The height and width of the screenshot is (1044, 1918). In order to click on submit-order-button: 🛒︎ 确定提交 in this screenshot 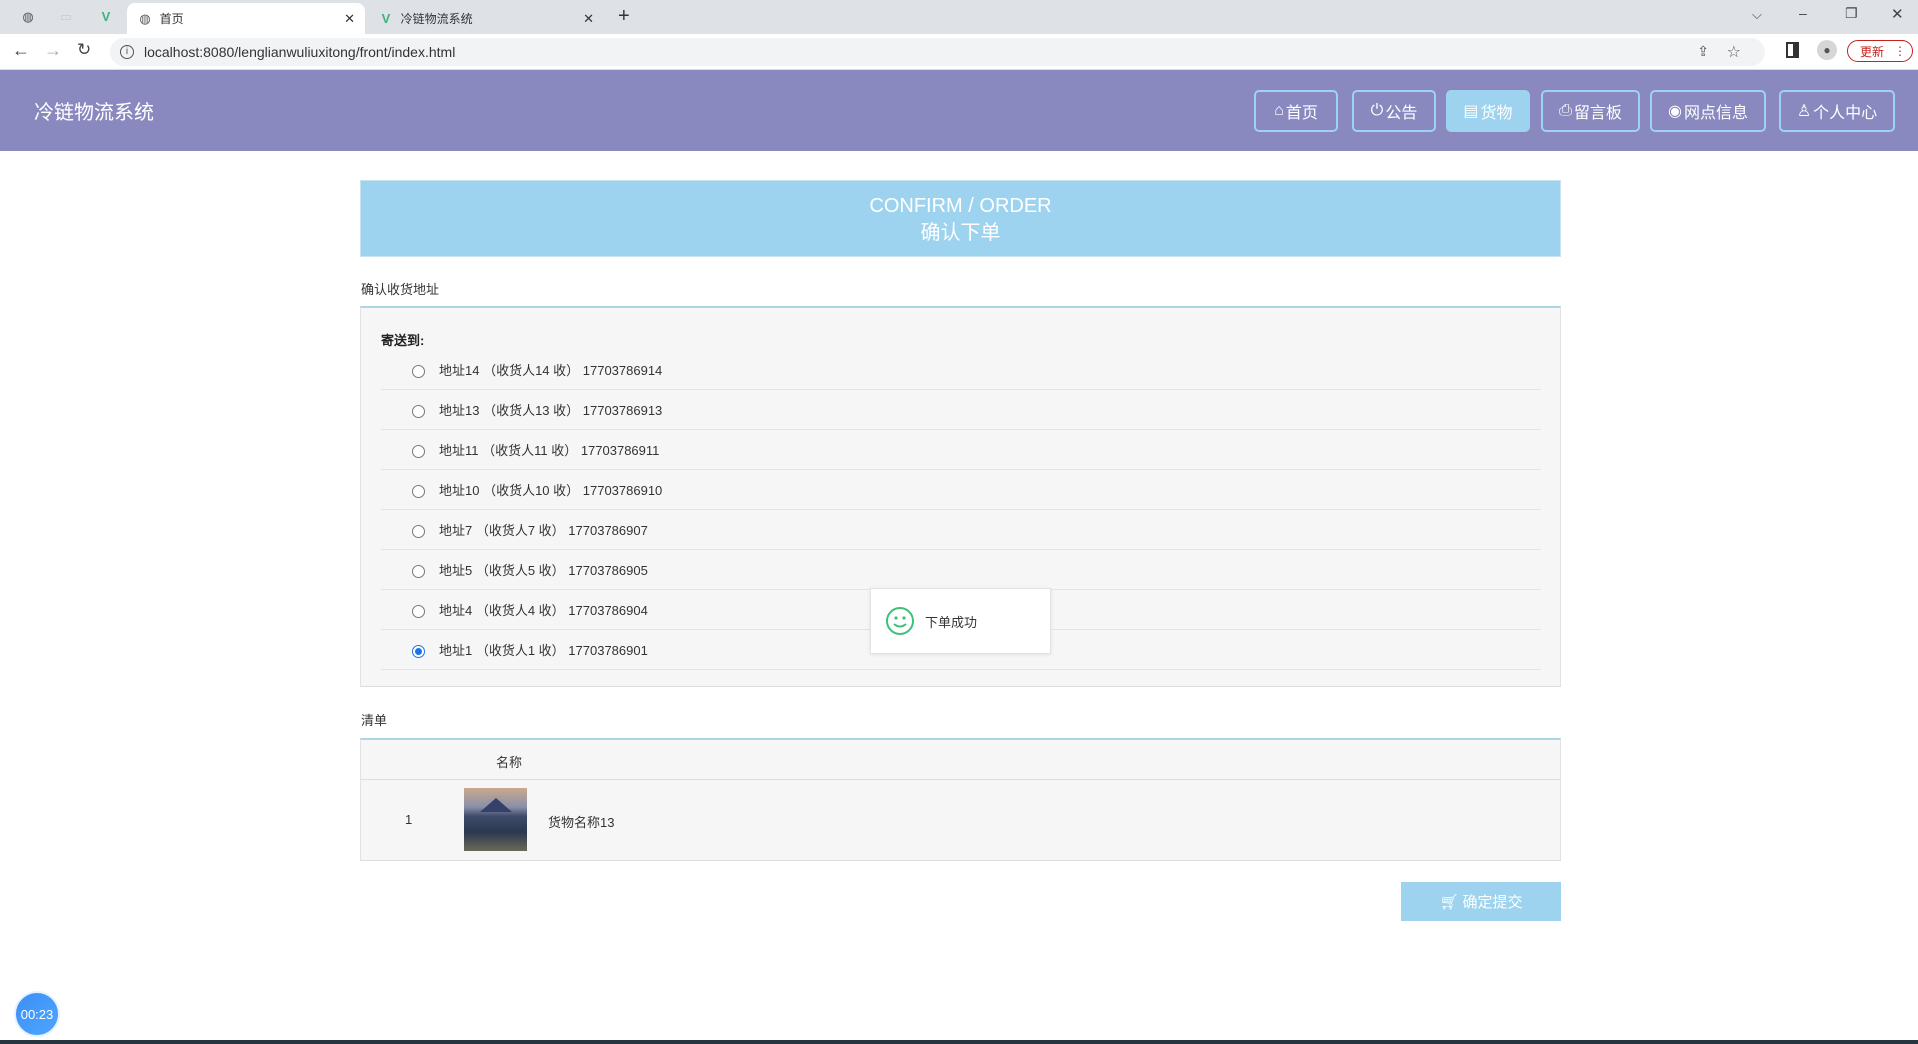, I will do `click(1481, 901)`.